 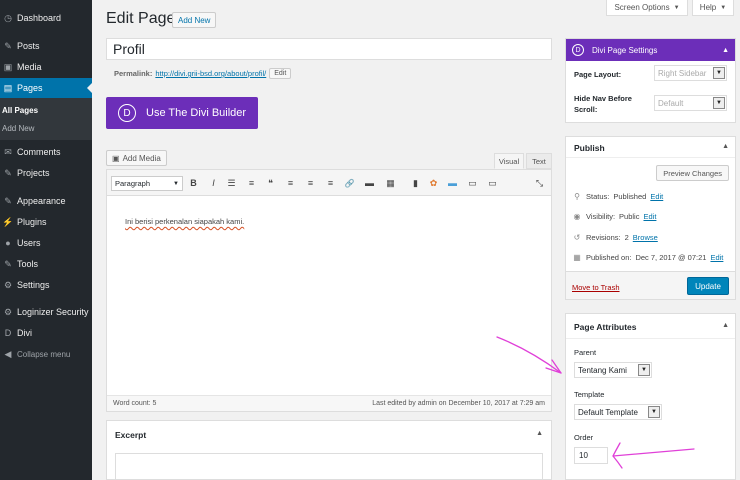 I want to click on plugin-window-icon: ▭, so click(x=492, y=183).